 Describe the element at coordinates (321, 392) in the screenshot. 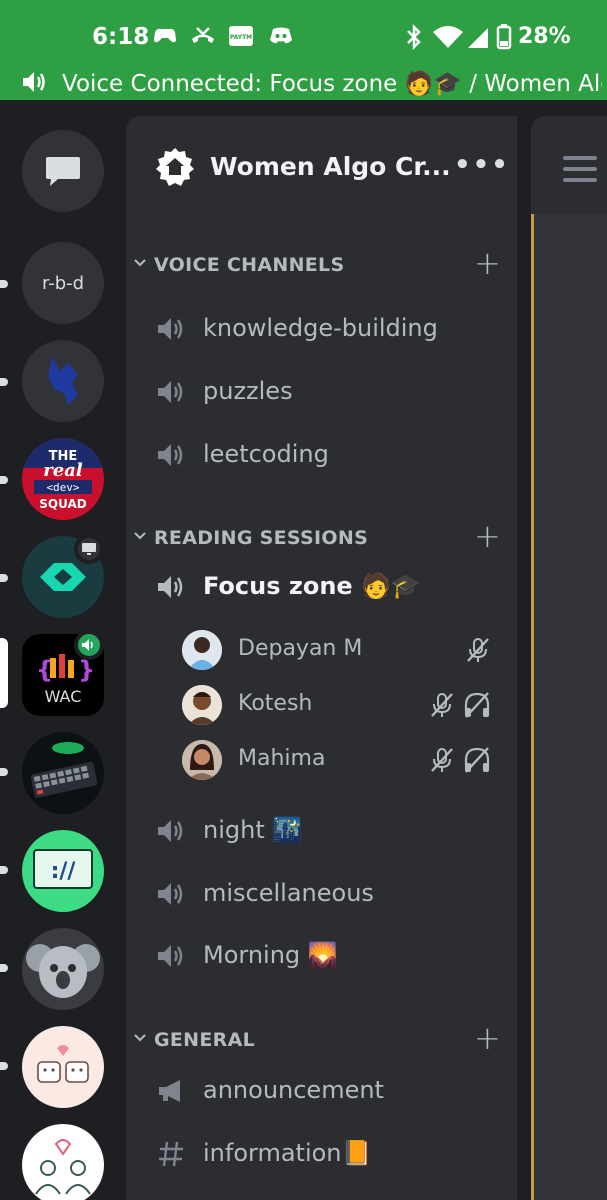

I see `channel-puzzles: puzzles` at that location.